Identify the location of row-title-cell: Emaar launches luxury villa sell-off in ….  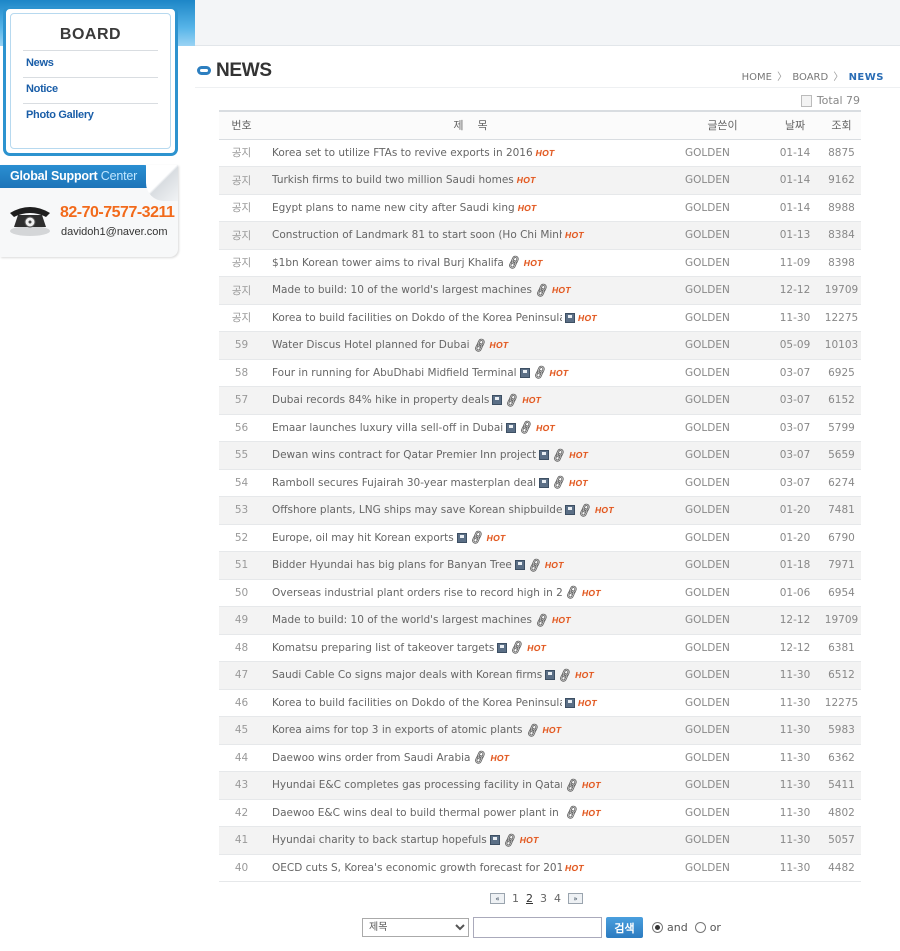
(470, 428).